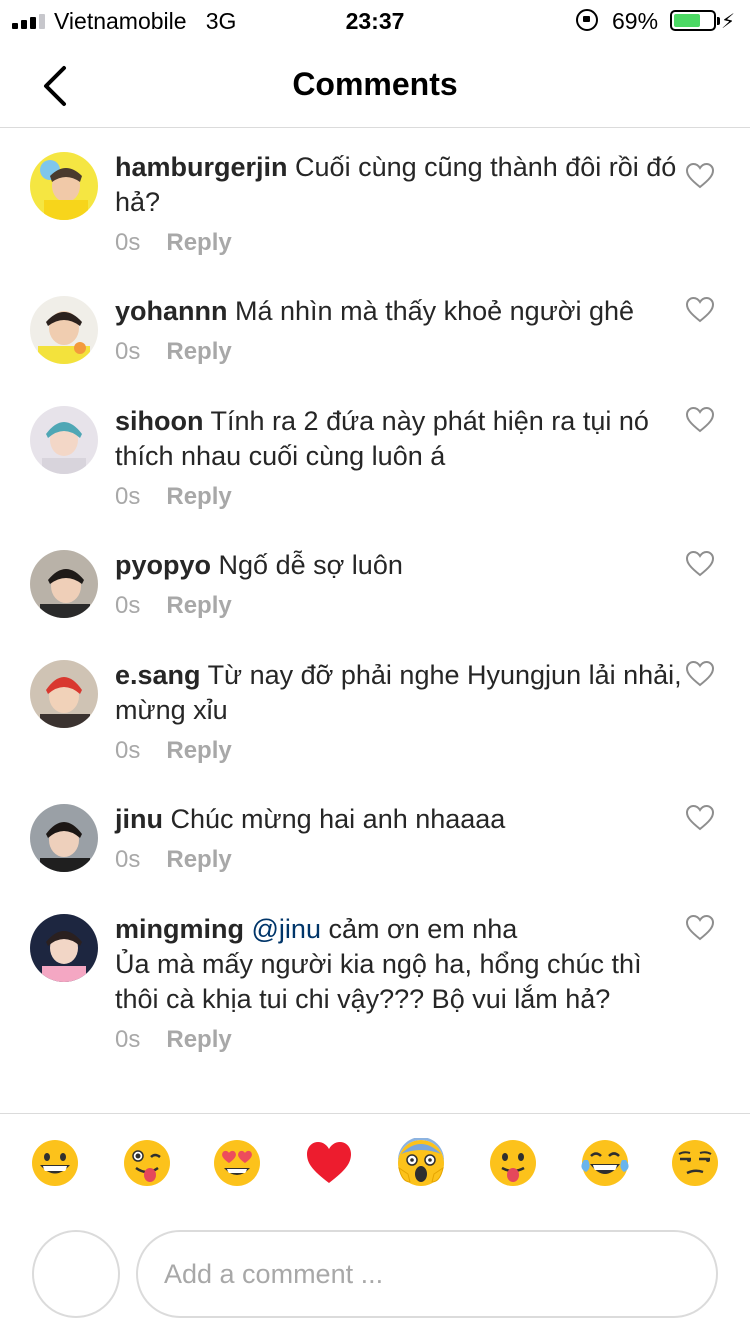 The width and height of the screenshot is (750, 1334). What do you see at coordinates (158, 675) in the screenshot?
I see `comment-username: e.sang` at bounding box center [158, 675].